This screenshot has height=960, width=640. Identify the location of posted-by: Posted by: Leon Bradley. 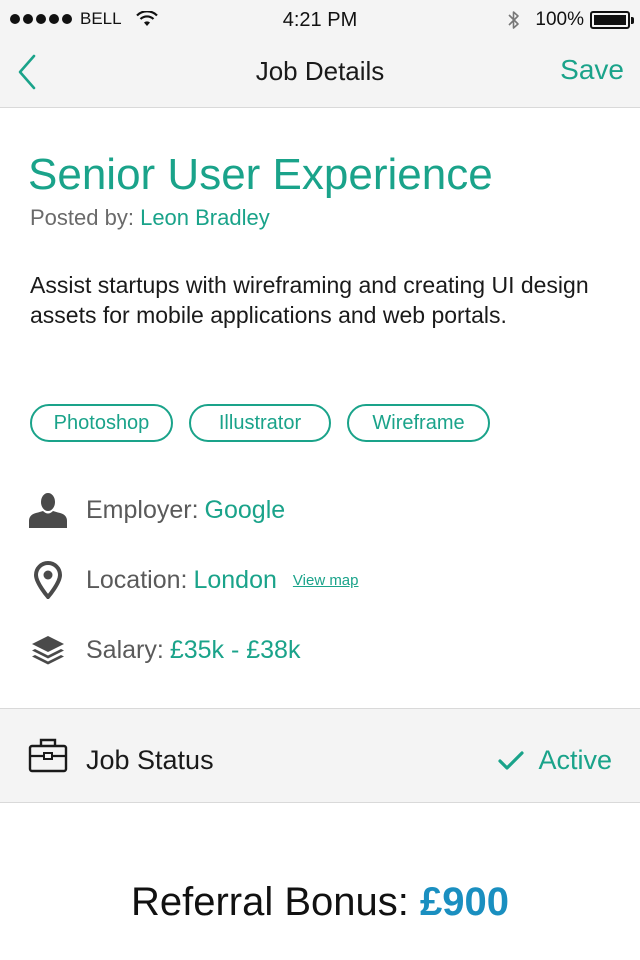
(150, 218).